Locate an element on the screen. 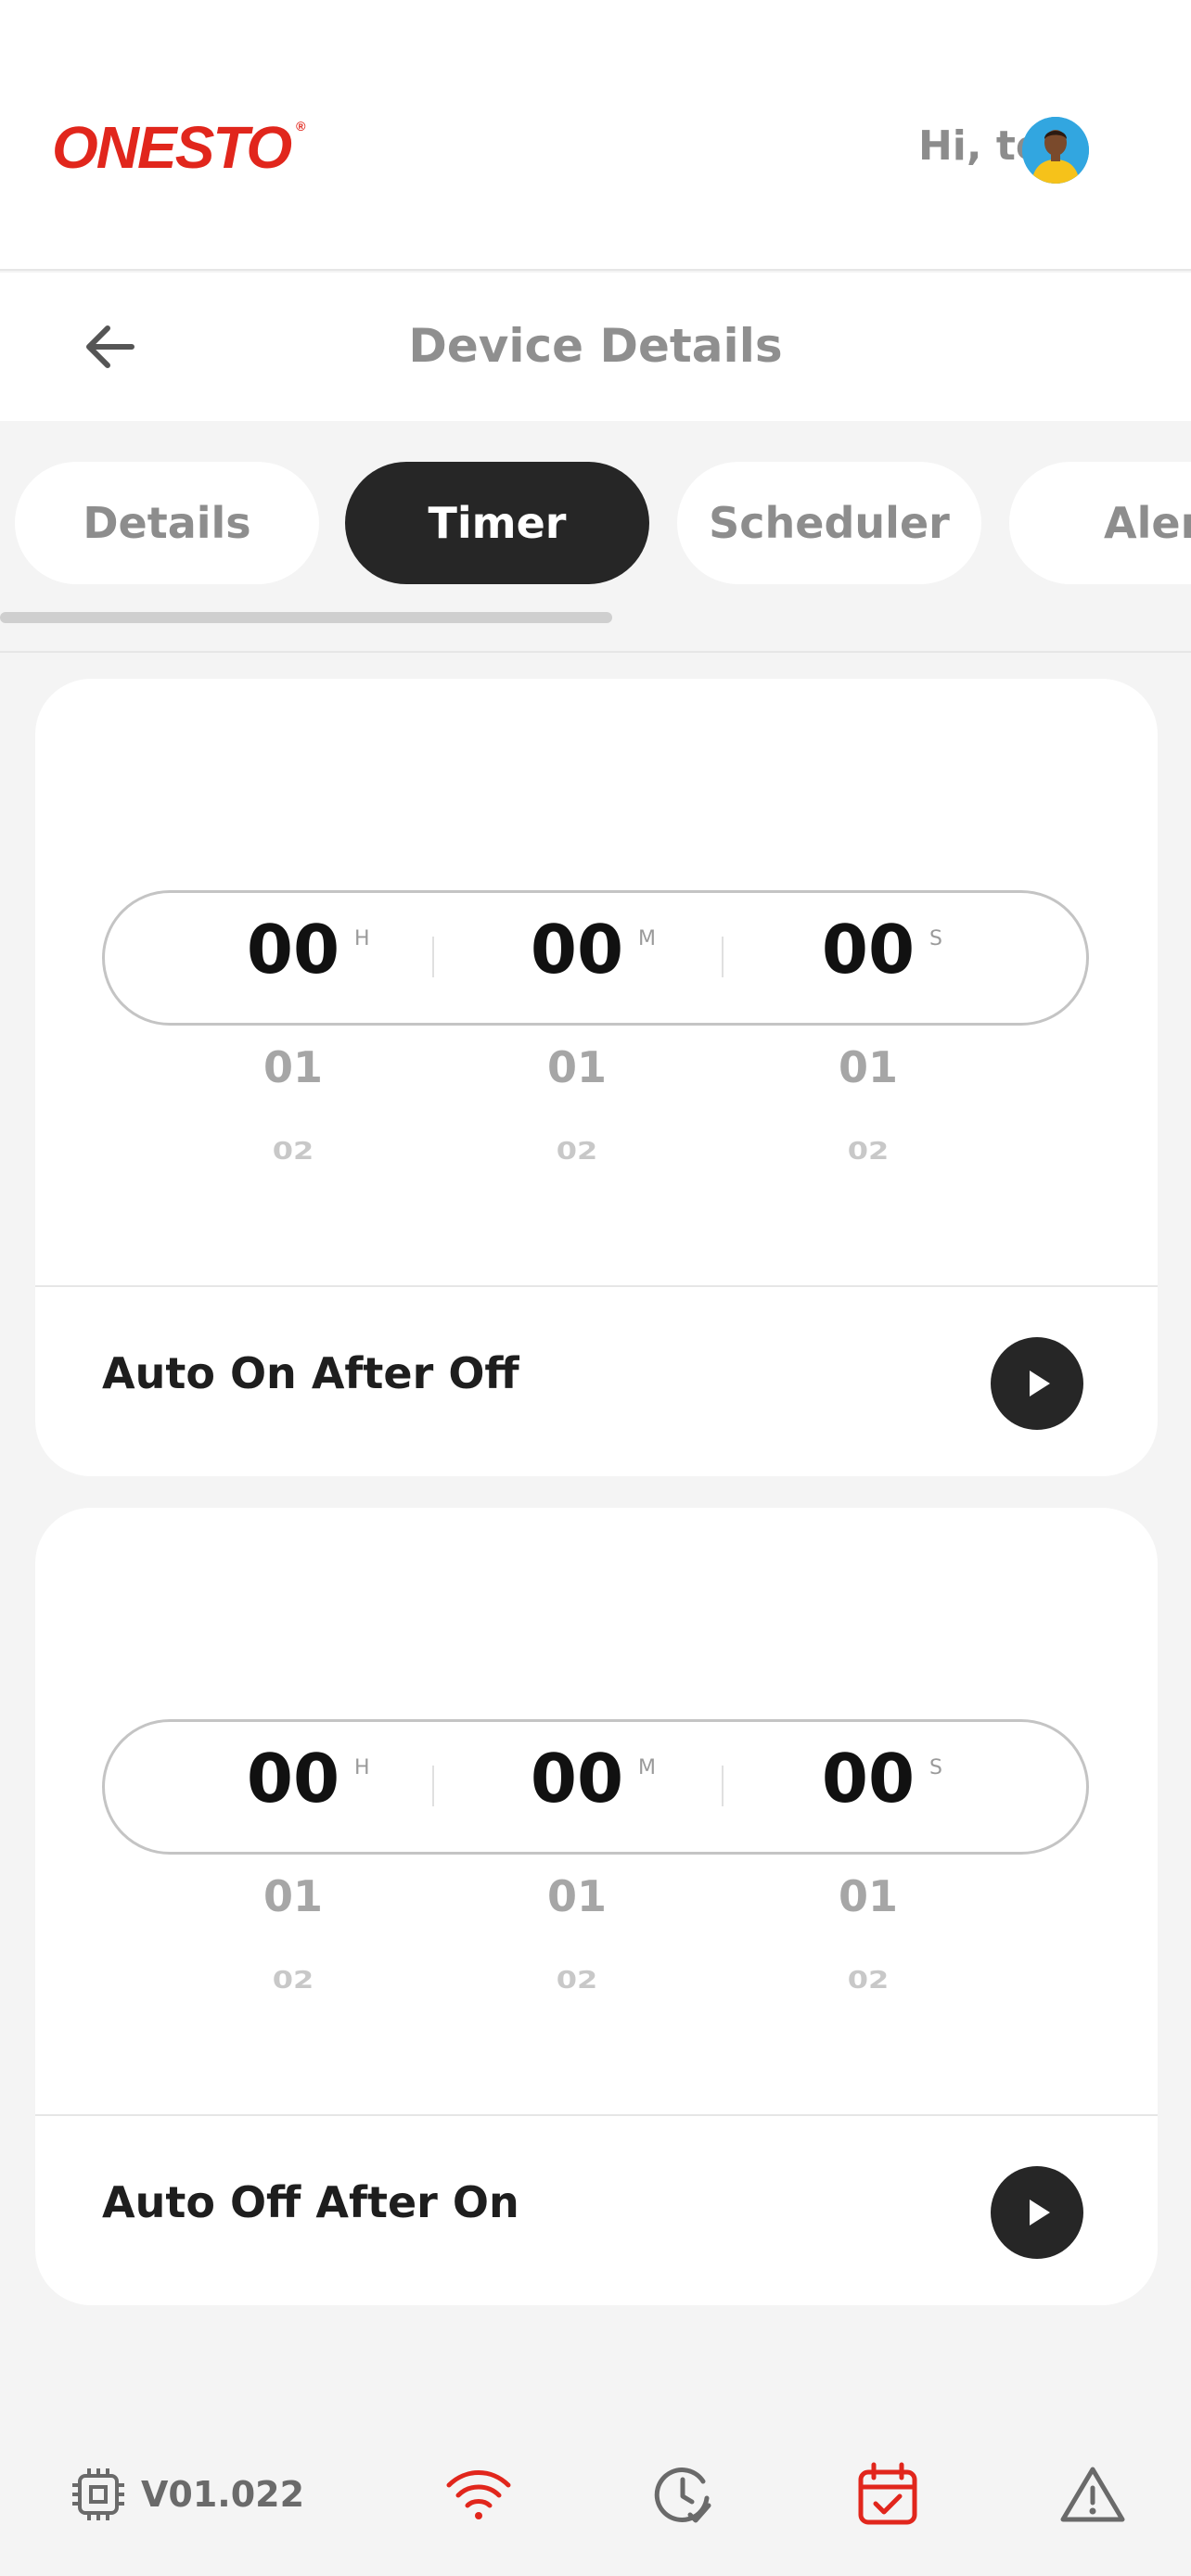  nav-item-wifi is located at coordinates (478, 2494).